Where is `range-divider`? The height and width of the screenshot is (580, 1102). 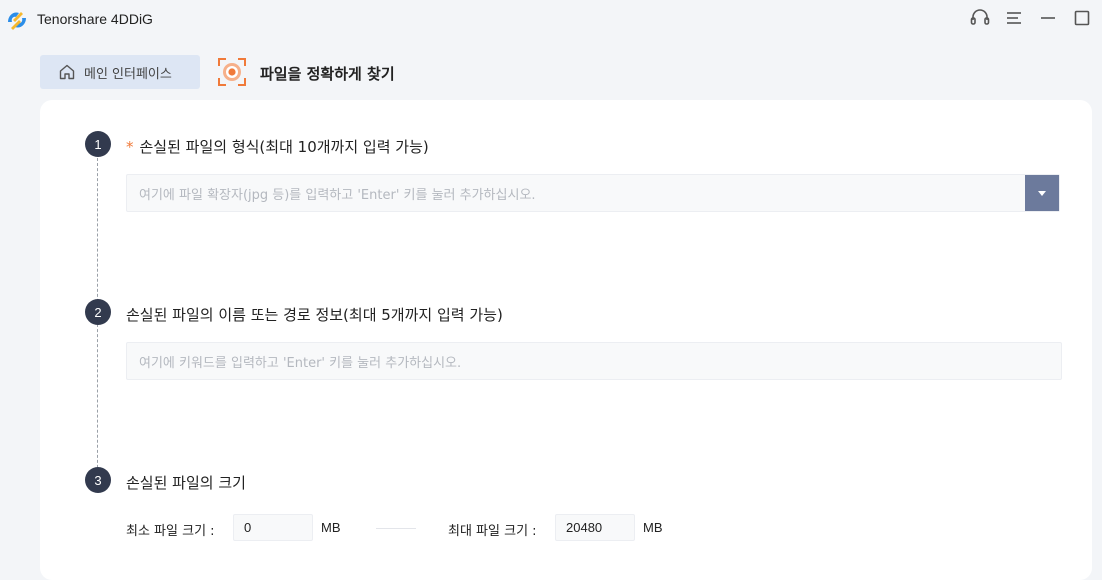 range-divider is located at coordinates (396, 528).